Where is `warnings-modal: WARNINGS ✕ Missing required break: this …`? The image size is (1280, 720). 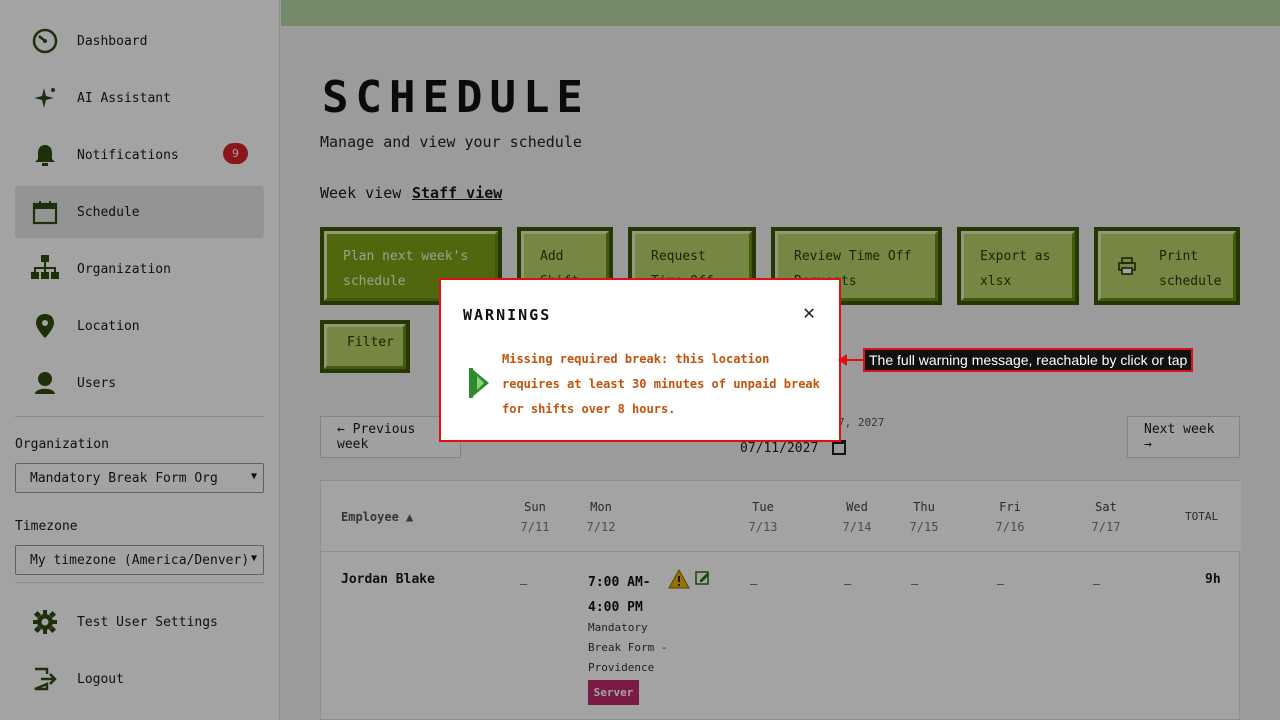
warnings-modal: WARNINGS ✕ Missing required break: this … is located at coordinates (640, 360).